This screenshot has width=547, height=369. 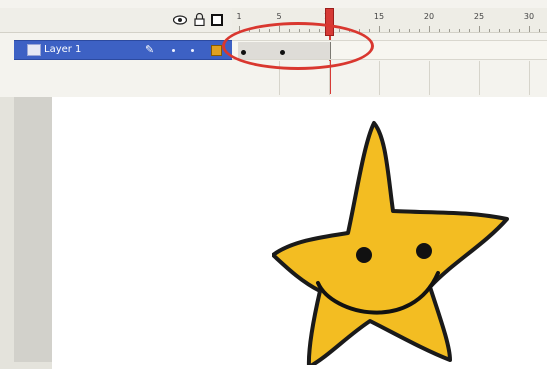 What do you see at coordinates (364, 255) in the screenshot?
I see `left-eye` at bounding box center [364, 255].